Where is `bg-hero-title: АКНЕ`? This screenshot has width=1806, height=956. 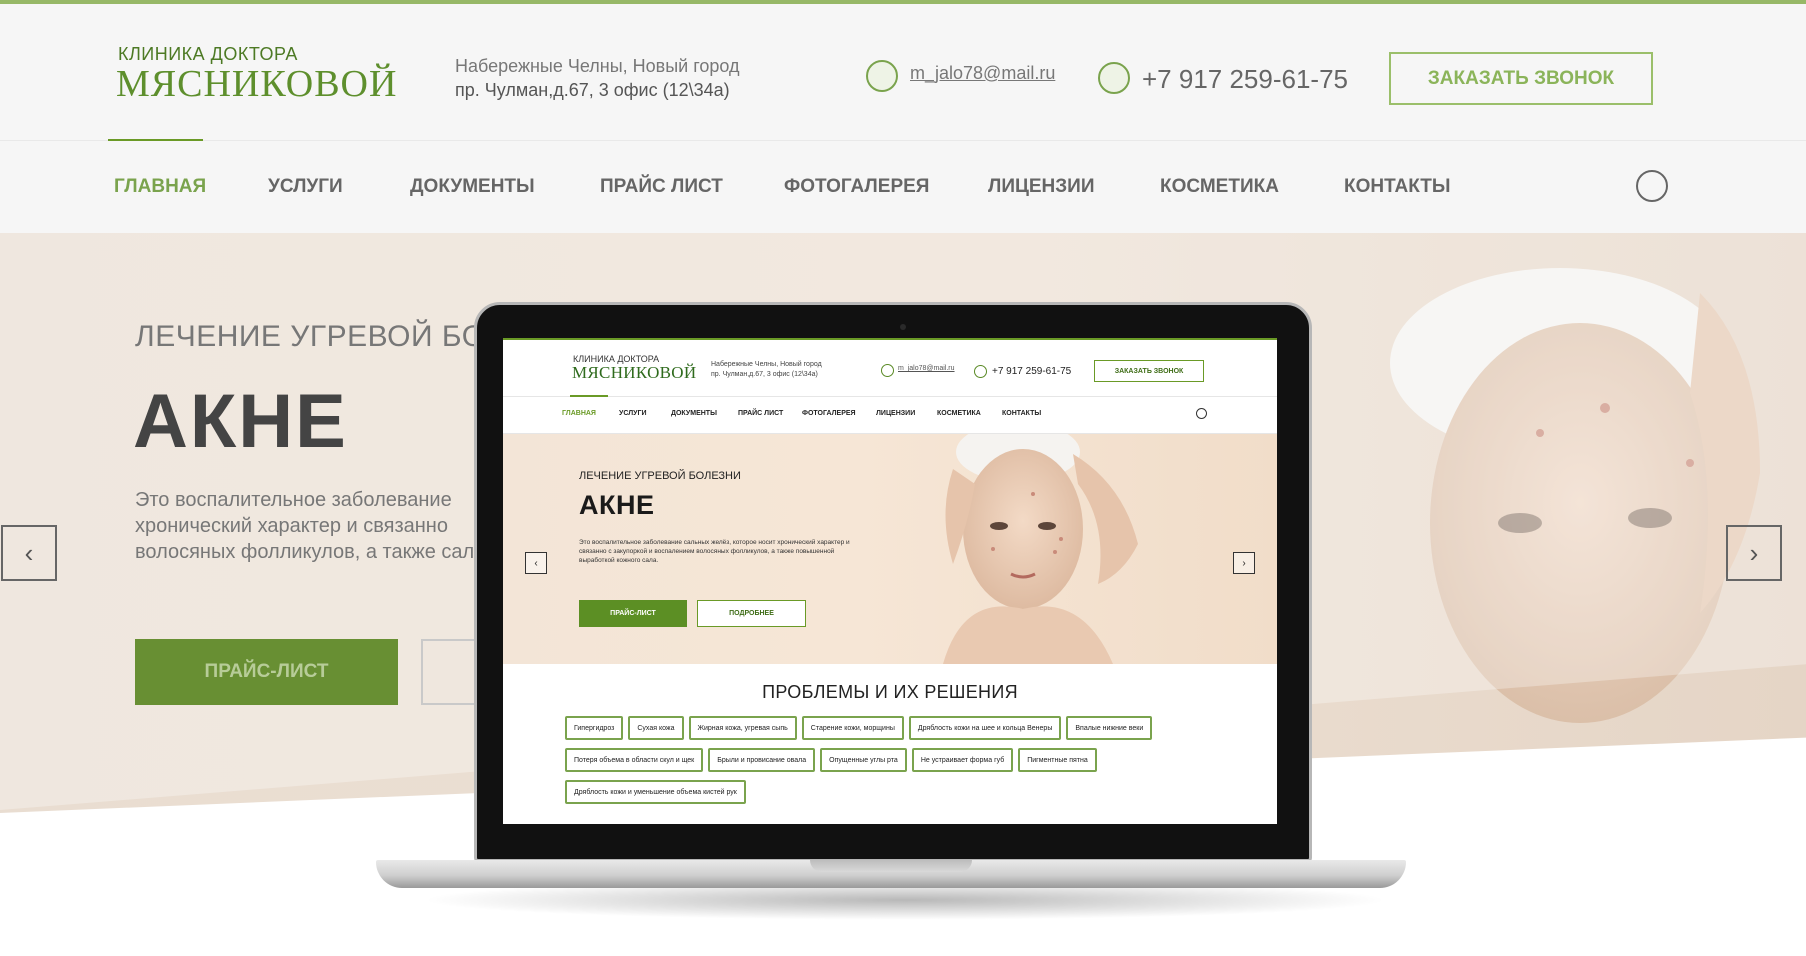
bg-hero-title: АКНЕ is located at coordinates (240, 421).